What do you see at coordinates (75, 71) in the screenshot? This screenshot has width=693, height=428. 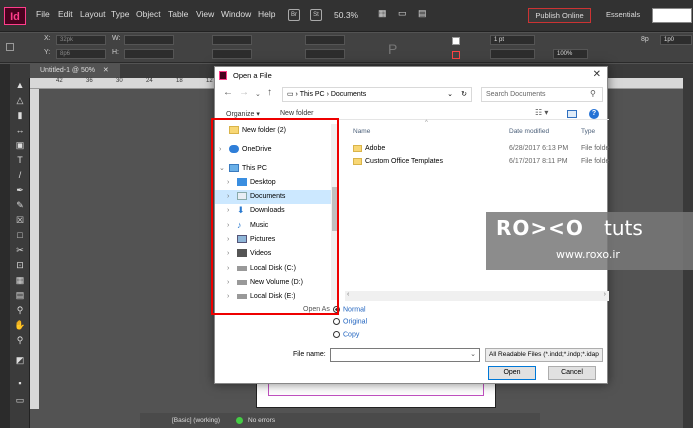 I see `document-tab: Untitled-1 @ 50% ✕` at bounding box center [75, 71].